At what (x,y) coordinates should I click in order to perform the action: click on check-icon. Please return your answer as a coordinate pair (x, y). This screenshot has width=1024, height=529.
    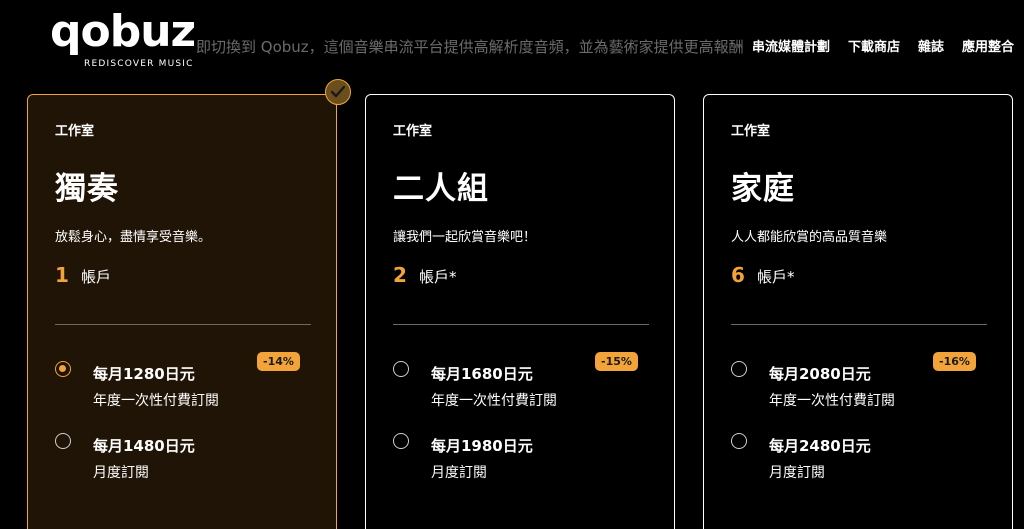
    Looking at the image, I should click on (338, 92).